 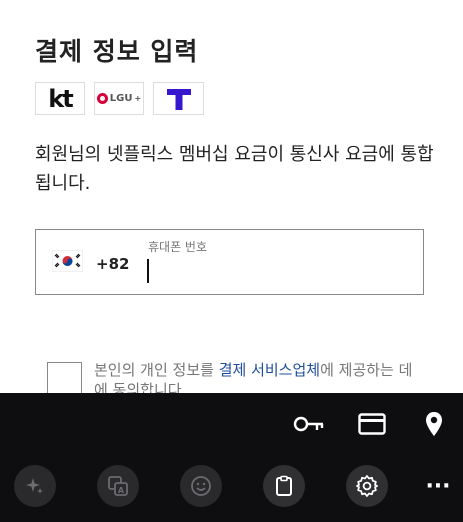 What do you see at coordinates (229, 262) in the screenshot?
I see `phone-input-box: +82 휴대폰 번호` at bounding box center [229, 262].